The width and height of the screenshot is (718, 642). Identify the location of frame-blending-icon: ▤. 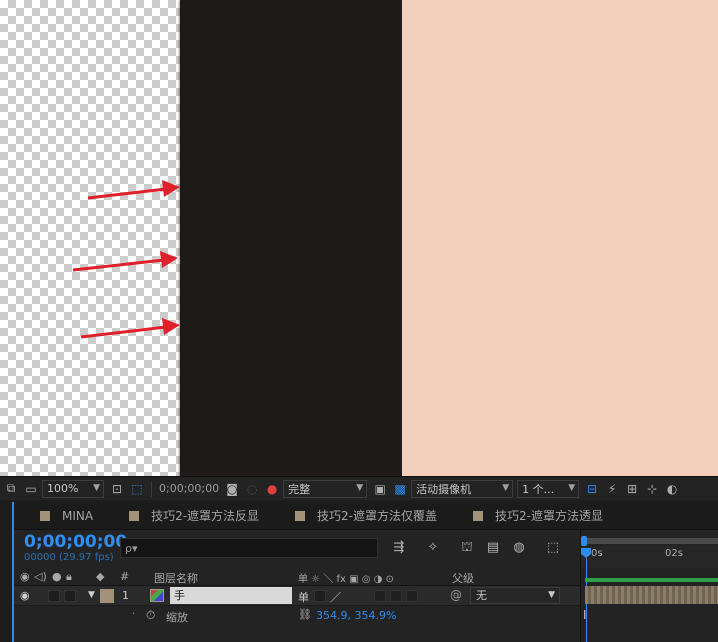
(493, 548).